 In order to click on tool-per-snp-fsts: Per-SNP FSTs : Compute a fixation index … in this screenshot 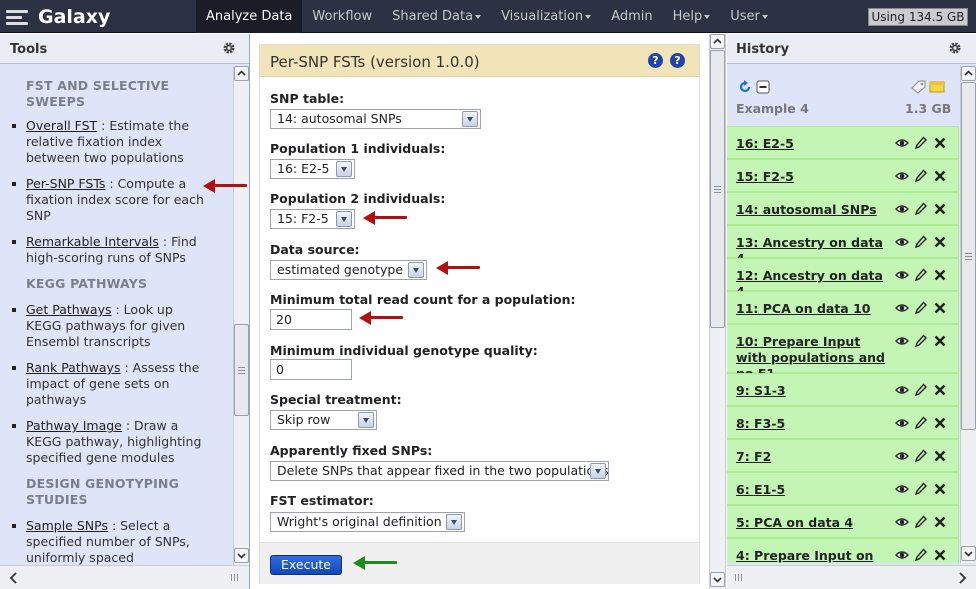, I will do `click(112, 200)`.